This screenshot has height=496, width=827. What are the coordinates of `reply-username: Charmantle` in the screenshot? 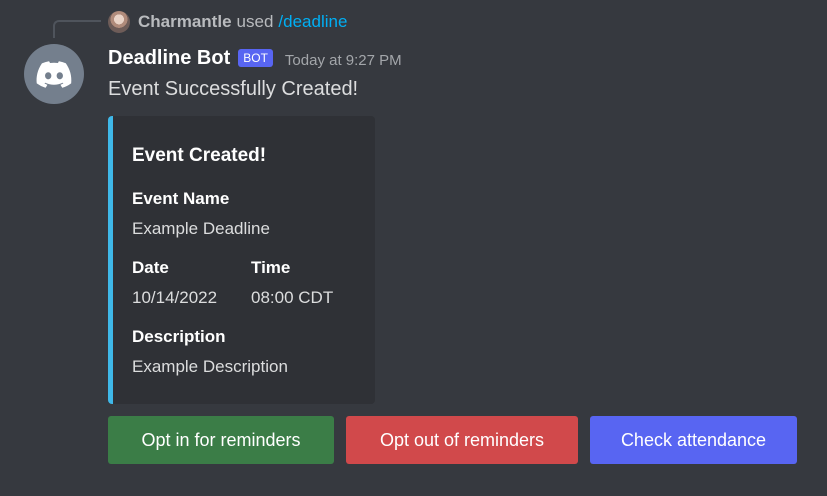 It's located at (185, 22).